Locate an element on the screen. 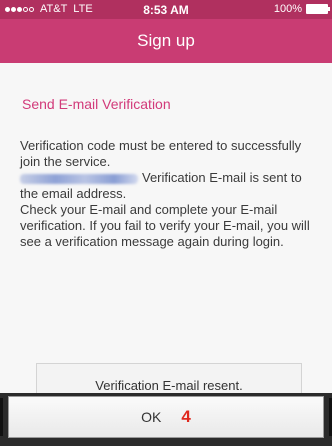 The width and height of the screenshot is (332, 446). battery-icon is located at coordinates (318, 9).